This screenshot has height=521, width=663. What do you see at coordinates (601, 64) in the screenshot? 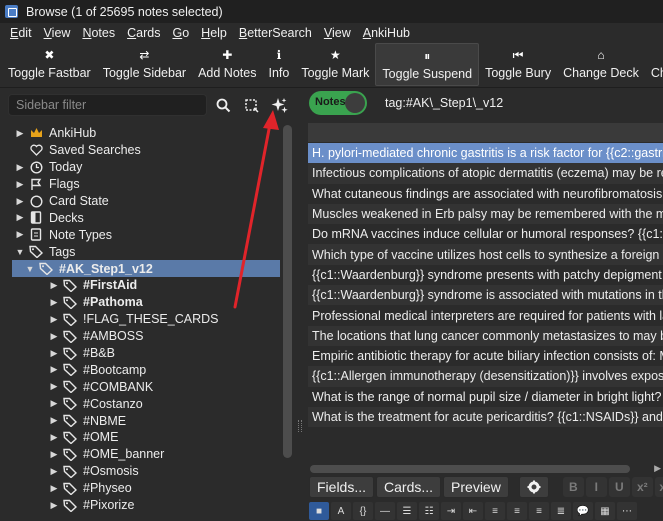
I see `change-deck-button: ⌂ Change Deck` at bounding box center [601, 64].